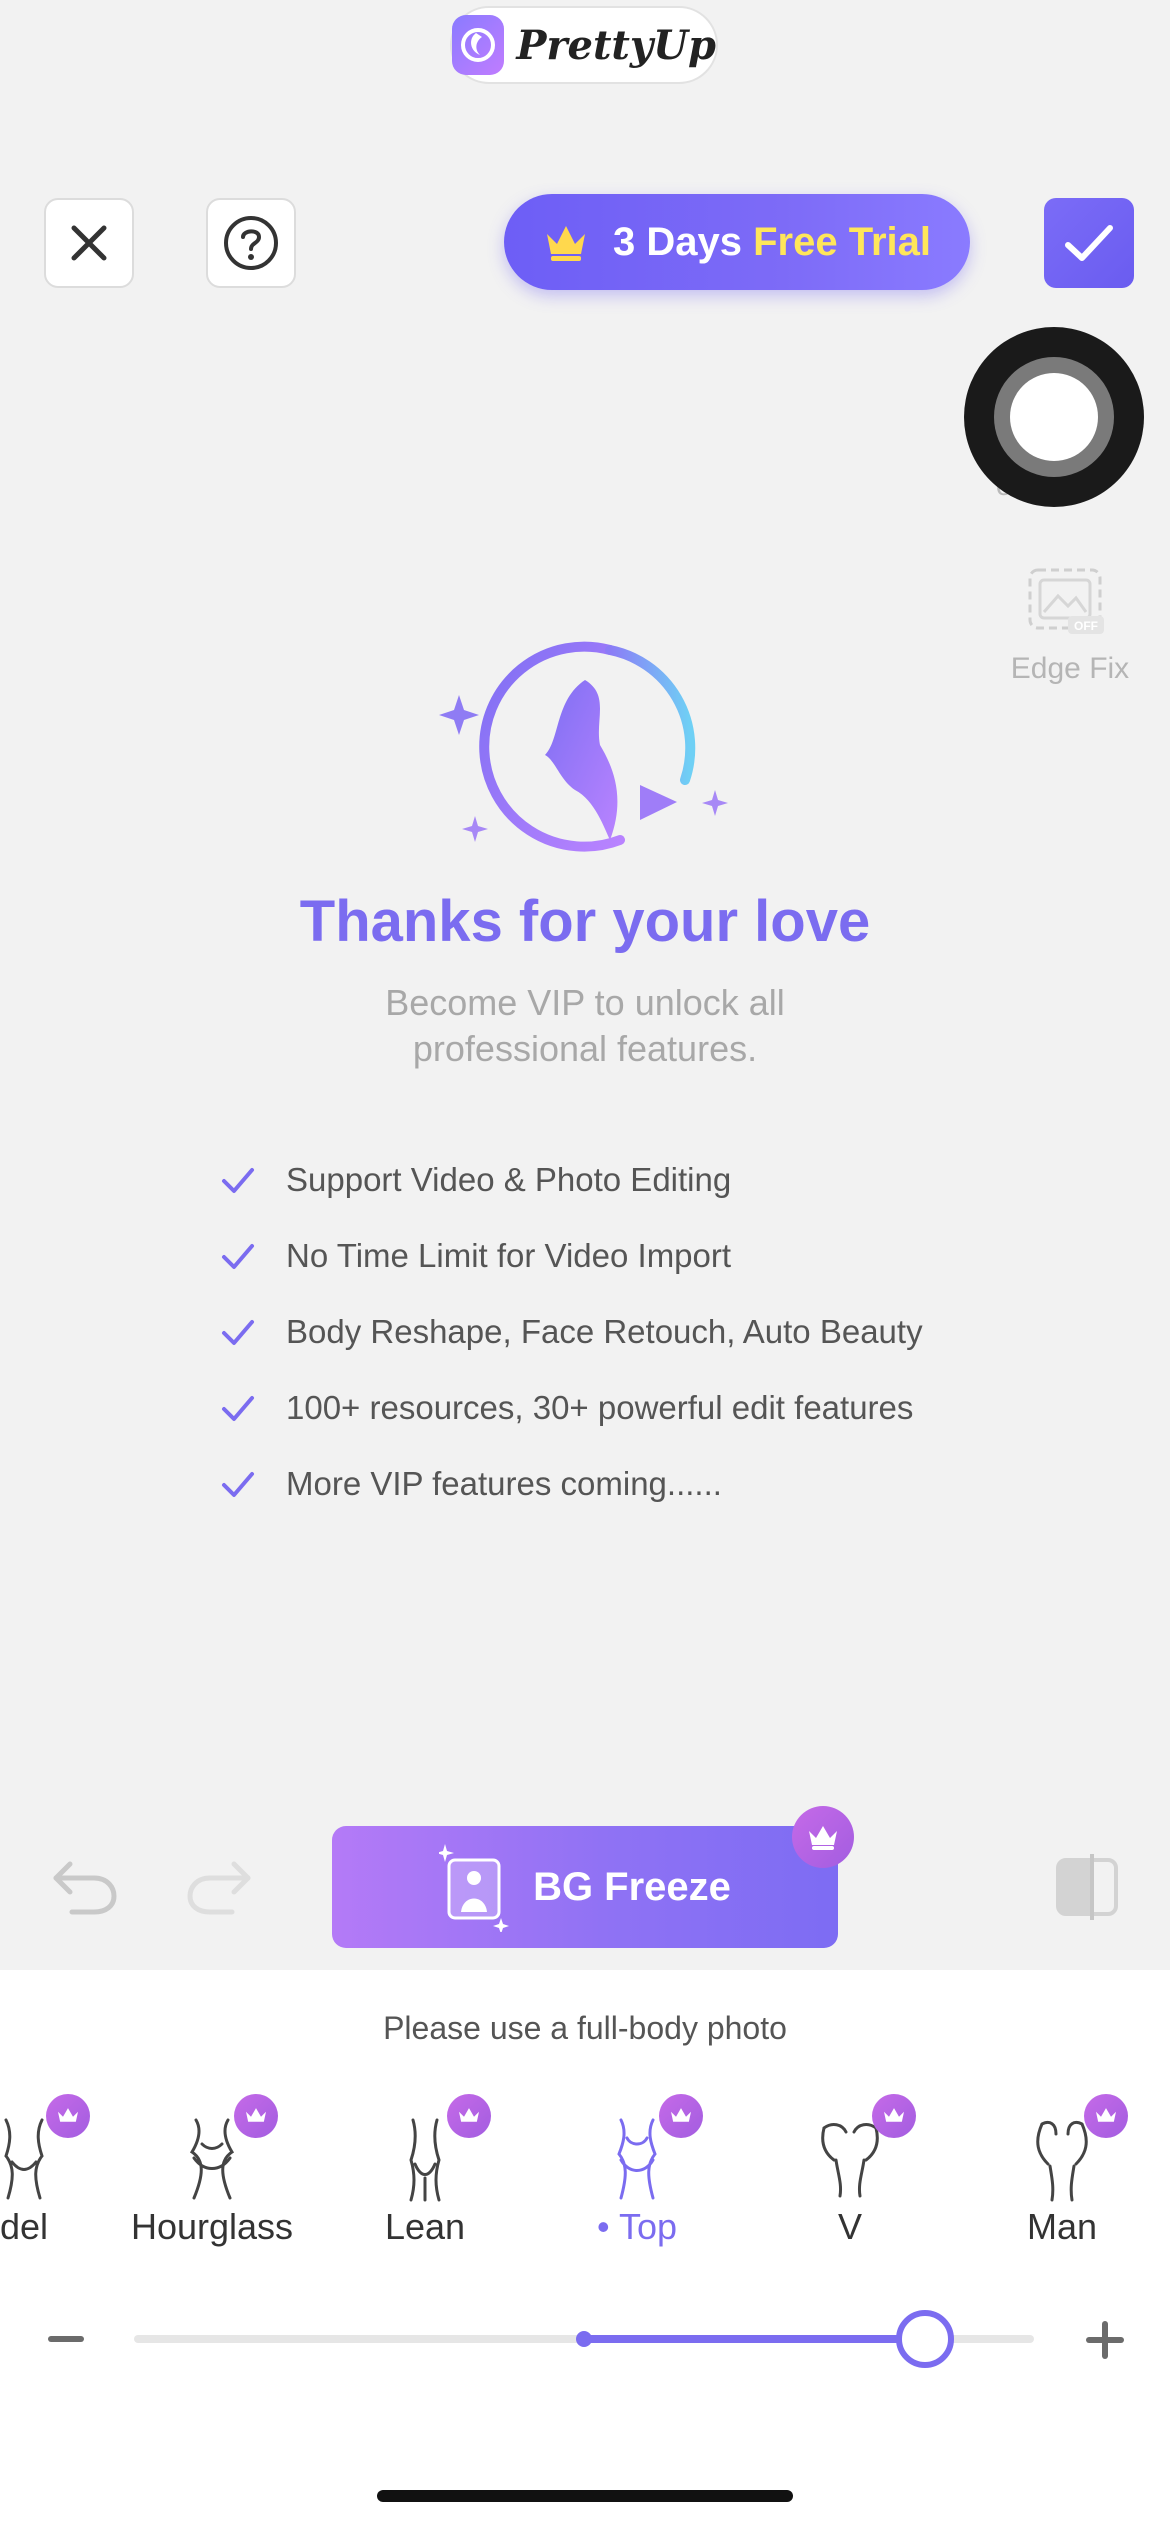 This screenshot has height=2532, width=1170. Describe the element at coordinates (425, 2226) in the screenshot. I see `shape-label: Lean` at that location.